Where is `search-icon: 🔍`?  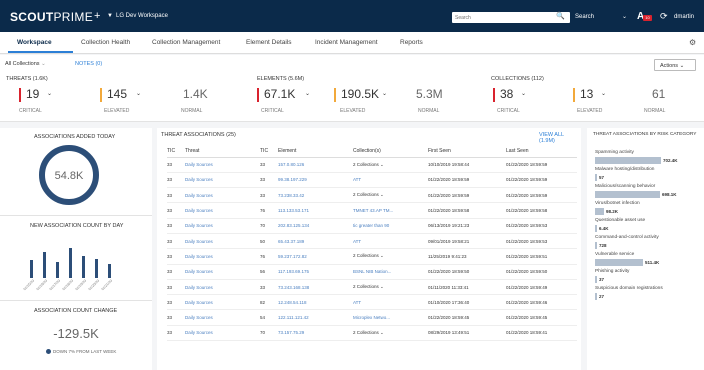
search-icon: 🔍 is located at coordinates (560, 16).